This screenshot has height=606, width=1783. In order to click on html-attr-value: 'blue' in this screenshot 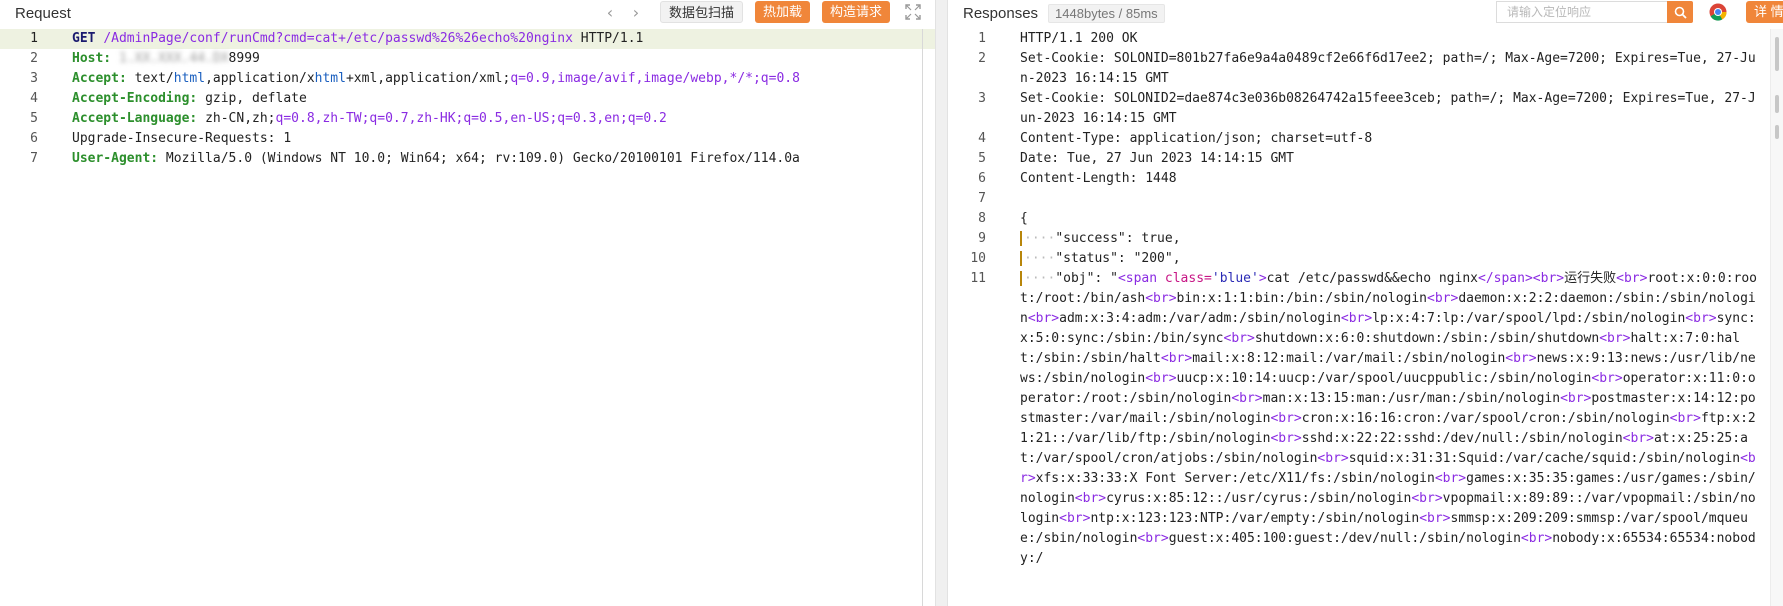, I will do `click(1235, 278)`.